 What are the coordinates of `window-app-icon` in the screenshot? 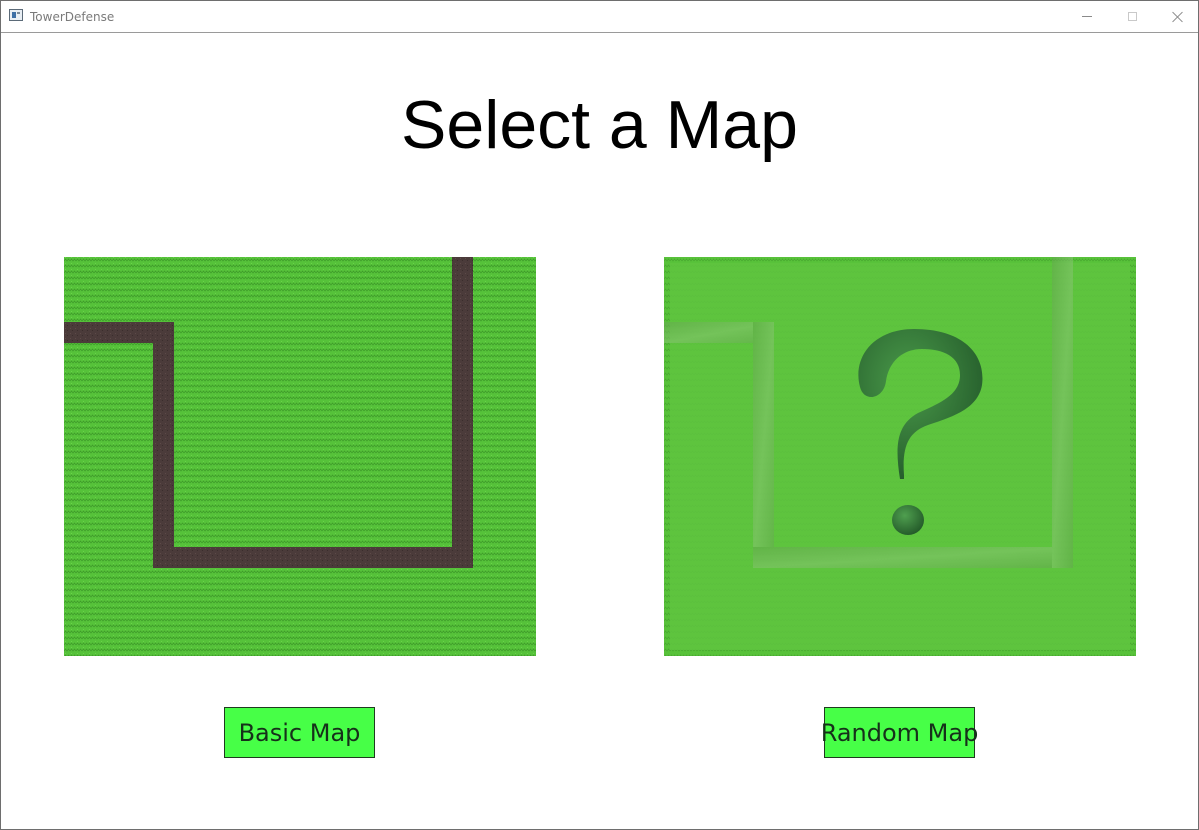 It's located at (16, 15).